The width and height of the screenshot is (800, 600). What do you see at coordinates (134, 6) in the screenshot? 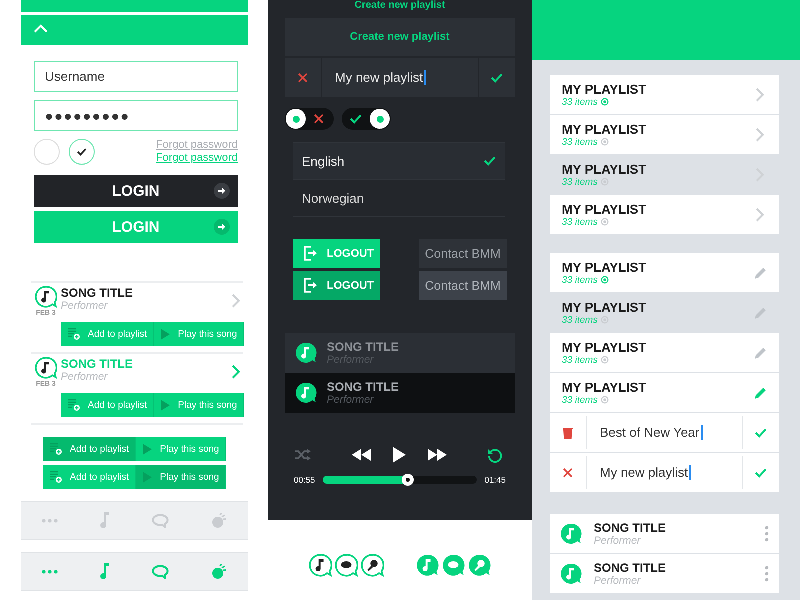
I see `accordion-bar` at bounding box center [134, 6].